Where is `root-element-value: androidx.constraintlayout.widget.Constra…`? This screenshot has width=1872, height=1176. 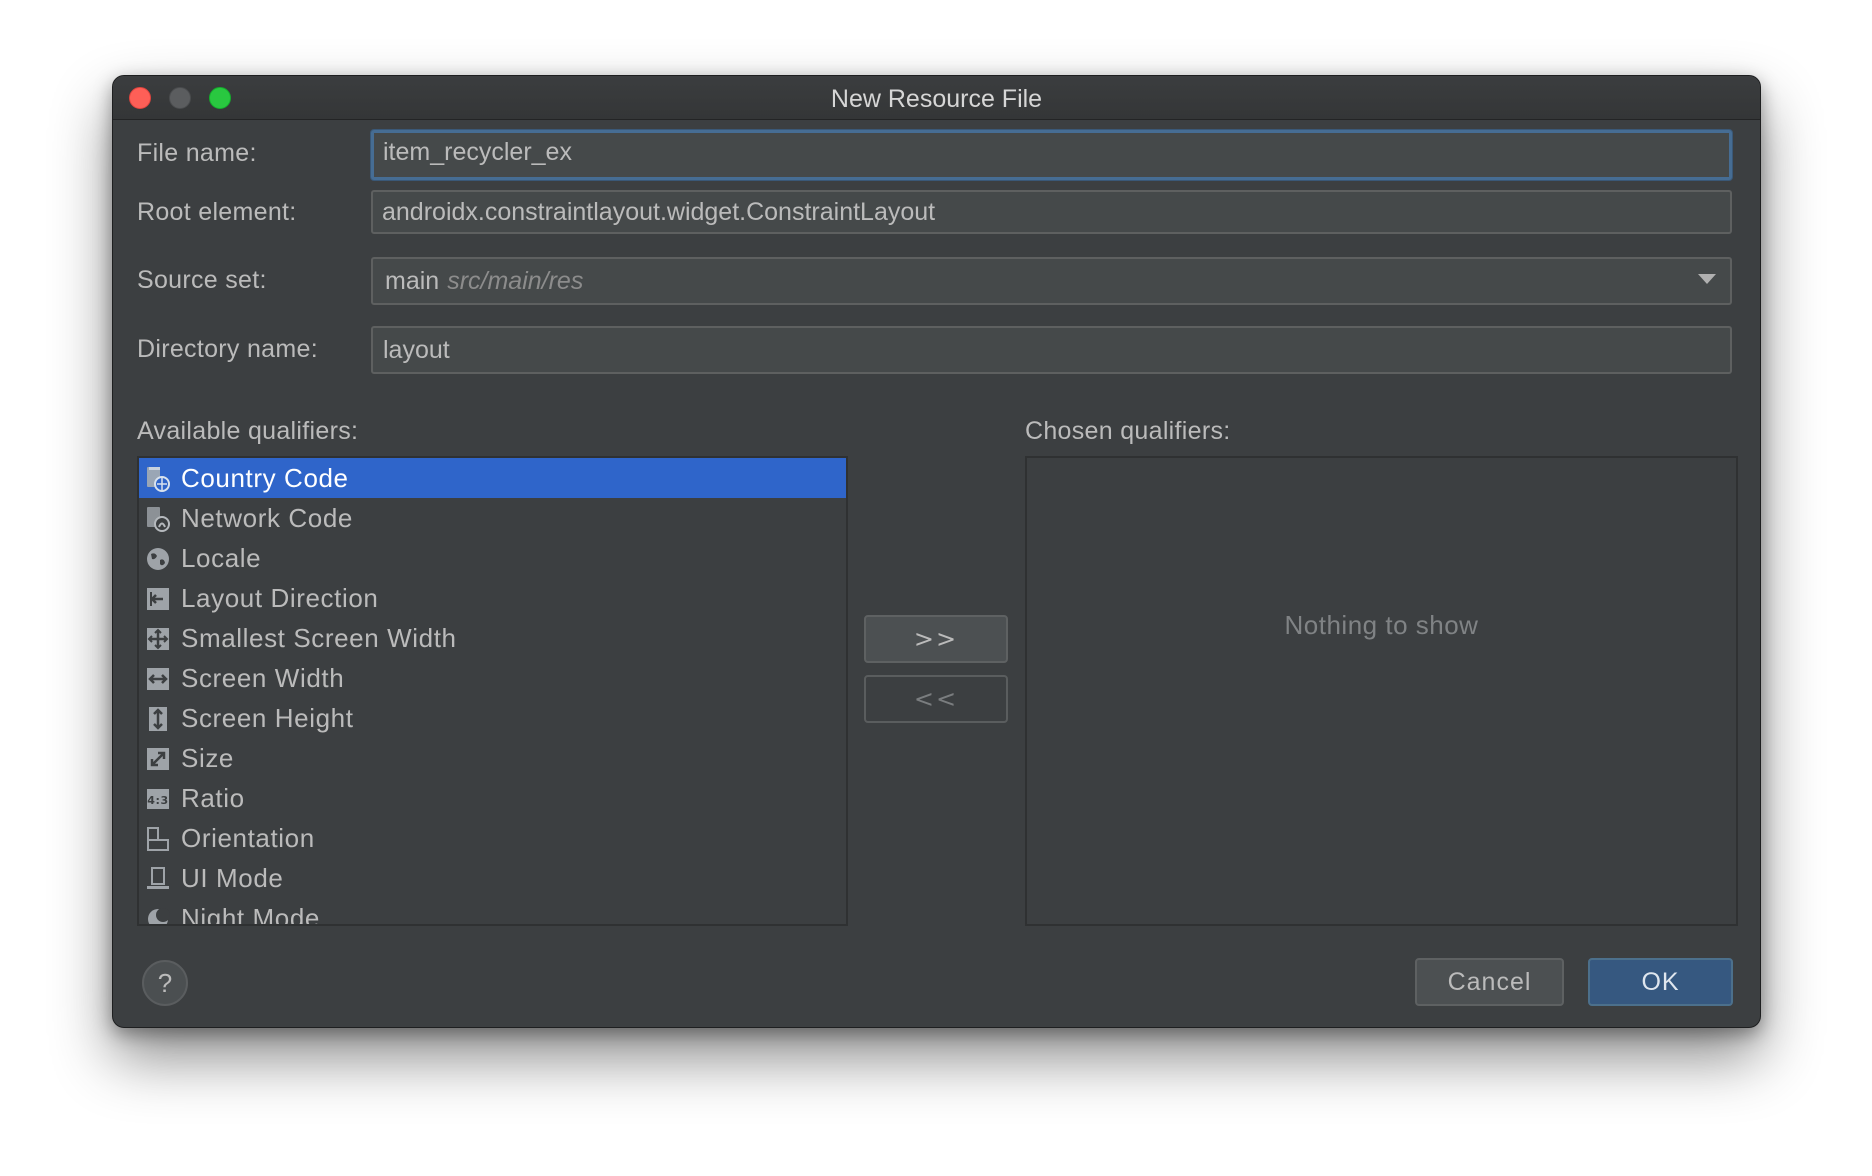
root-element-value: androidx.constraintlayout.widget.Constra… is located at coordinates (659, 212).